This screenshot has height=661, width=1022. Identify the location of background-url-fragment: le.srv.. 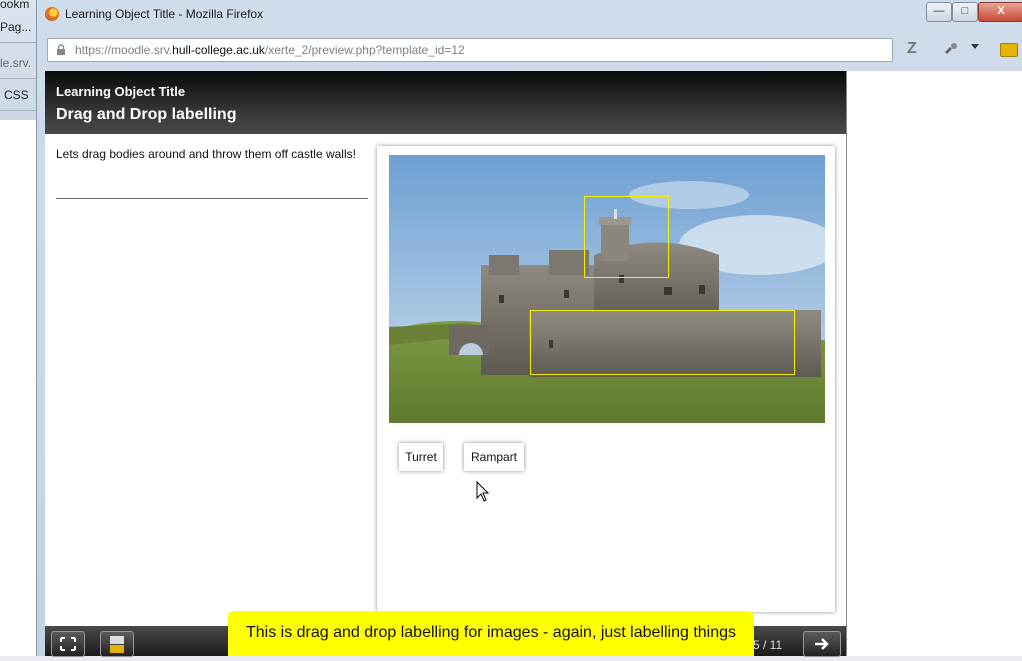
(15, 63).